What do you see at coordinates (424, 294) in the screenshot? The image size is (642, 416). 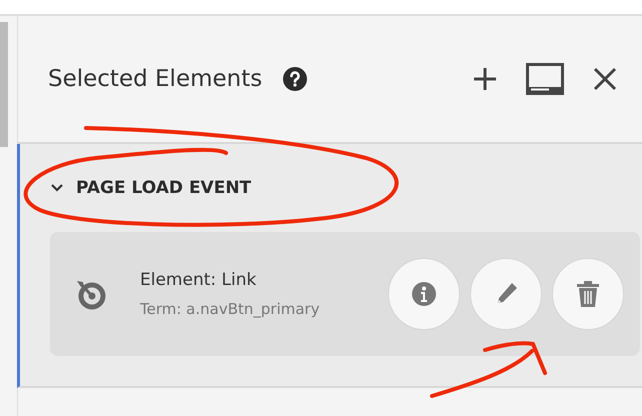 I see `info-icon` at bounding box center [424, 294].